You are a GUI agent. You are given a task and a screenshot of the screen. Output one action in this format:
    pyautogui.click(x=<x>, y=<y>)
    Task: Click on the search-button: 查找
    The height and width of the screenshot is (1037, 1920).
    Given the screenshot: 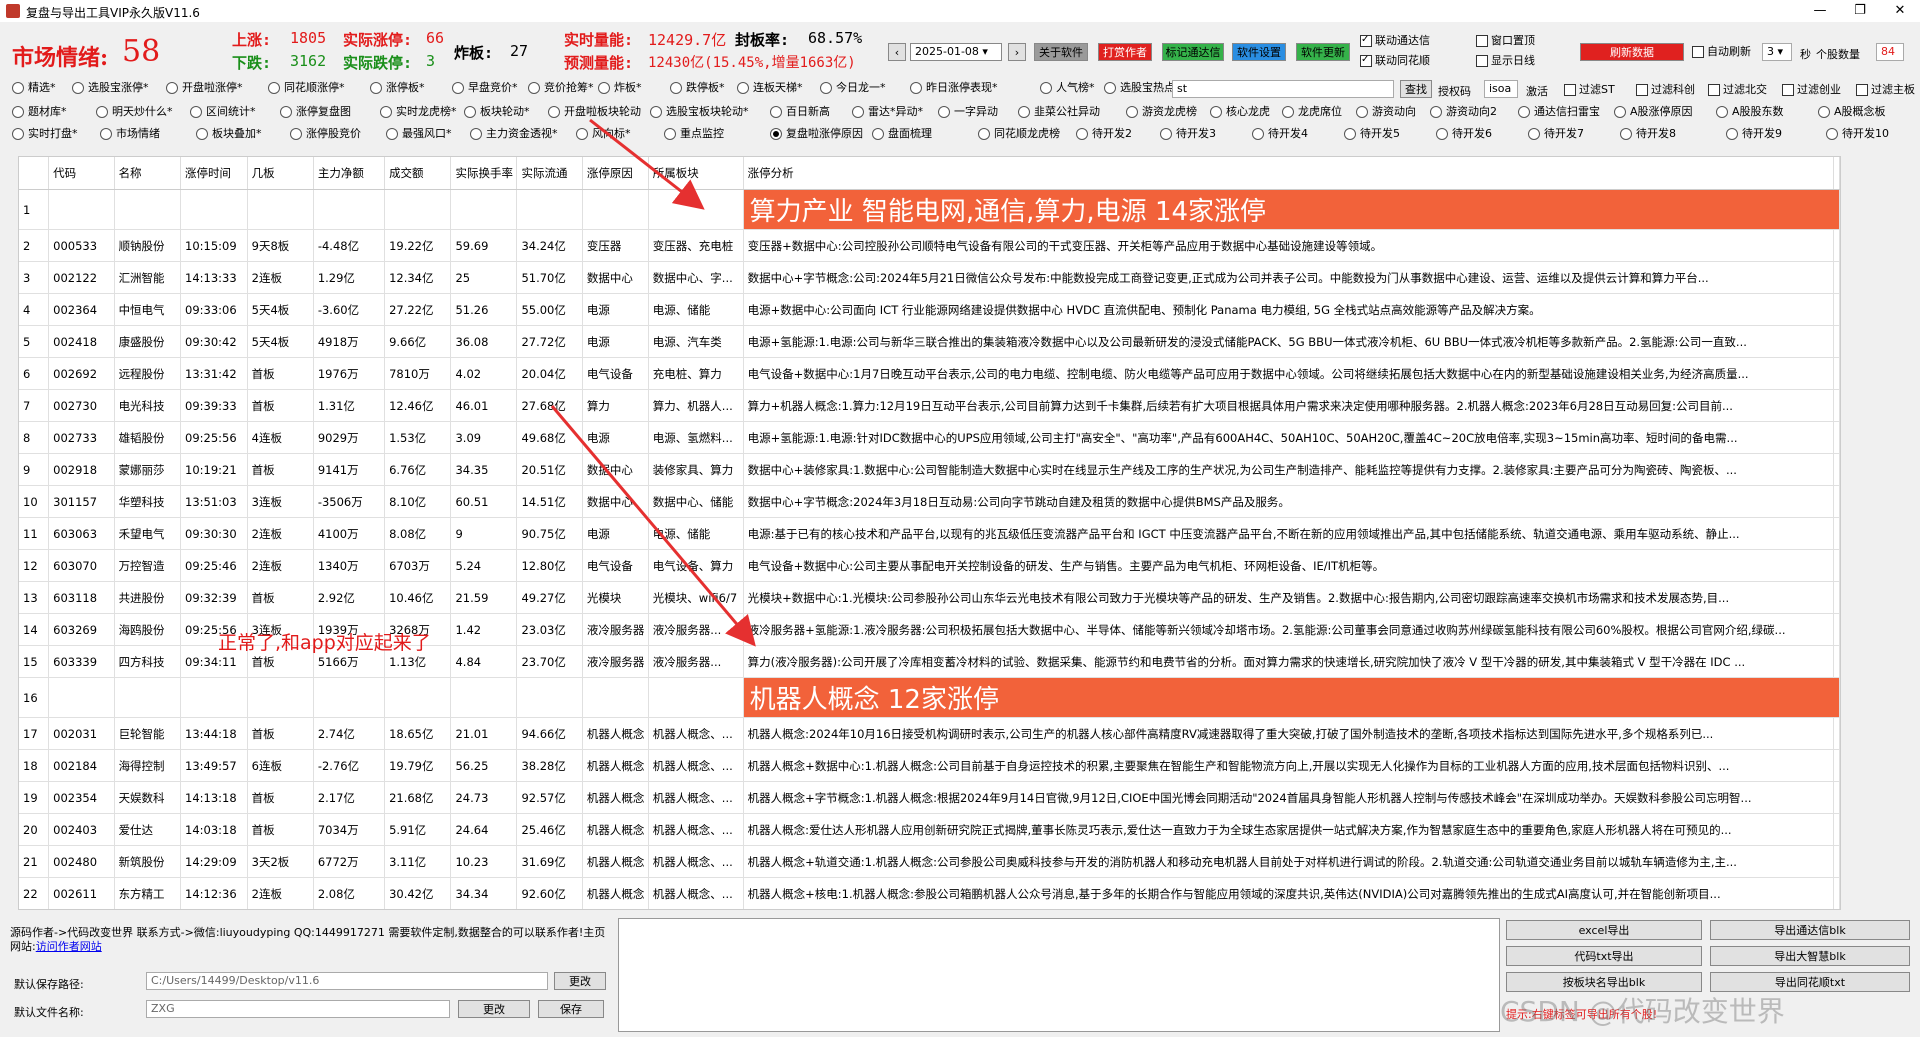 What is the action you would take?
    pyautogui.click(x=1416, y=89)
    